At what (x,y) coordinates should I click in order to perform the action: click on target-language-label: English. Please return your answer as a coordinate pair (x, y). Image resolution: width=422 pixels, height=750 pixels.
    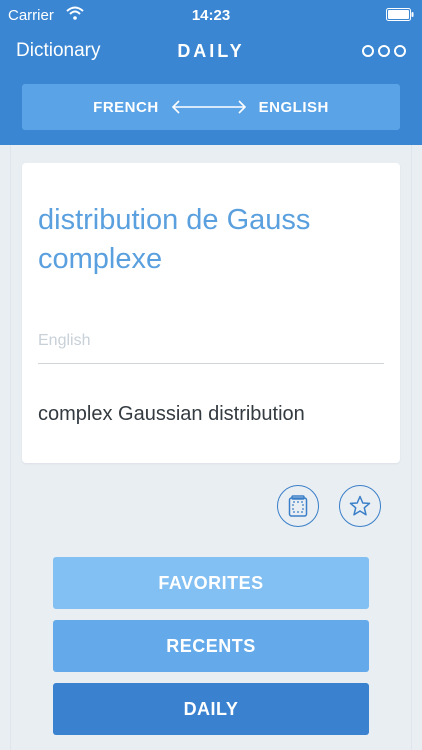
    Looking at the image, I should click on (64, 340).